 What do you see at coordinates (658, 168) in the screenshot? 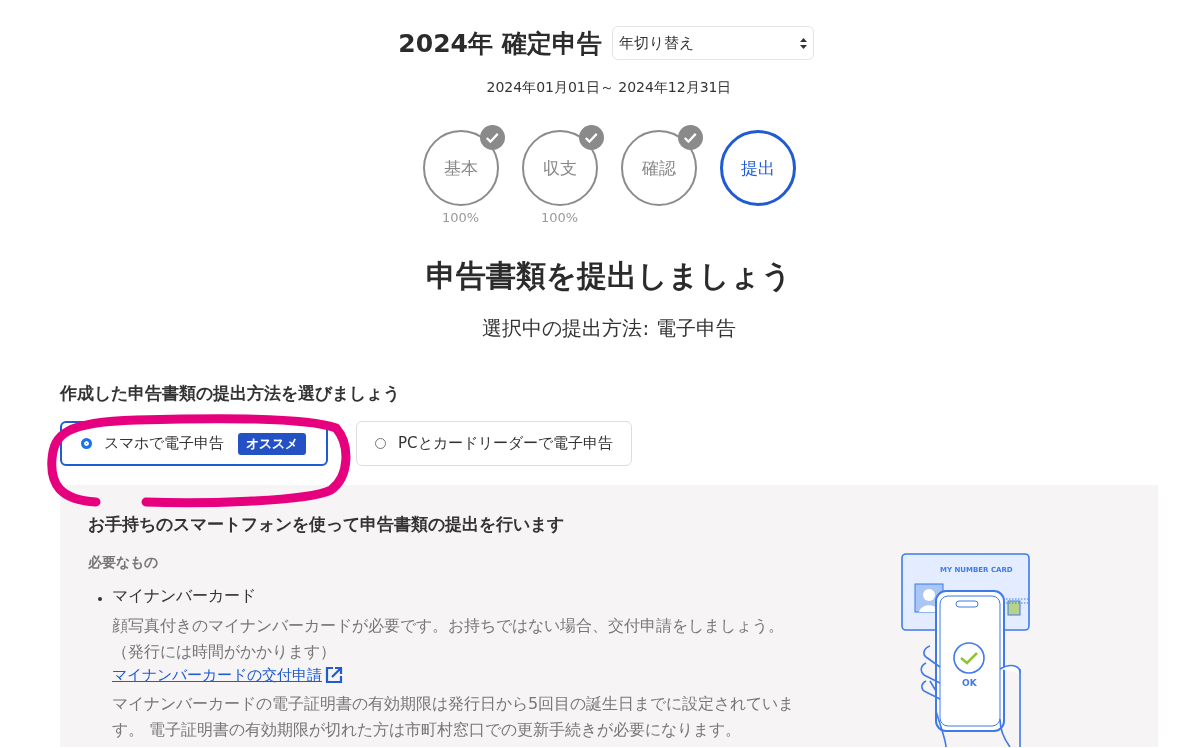
I see `step-circle: 確認` at bounding box center [658, 168].